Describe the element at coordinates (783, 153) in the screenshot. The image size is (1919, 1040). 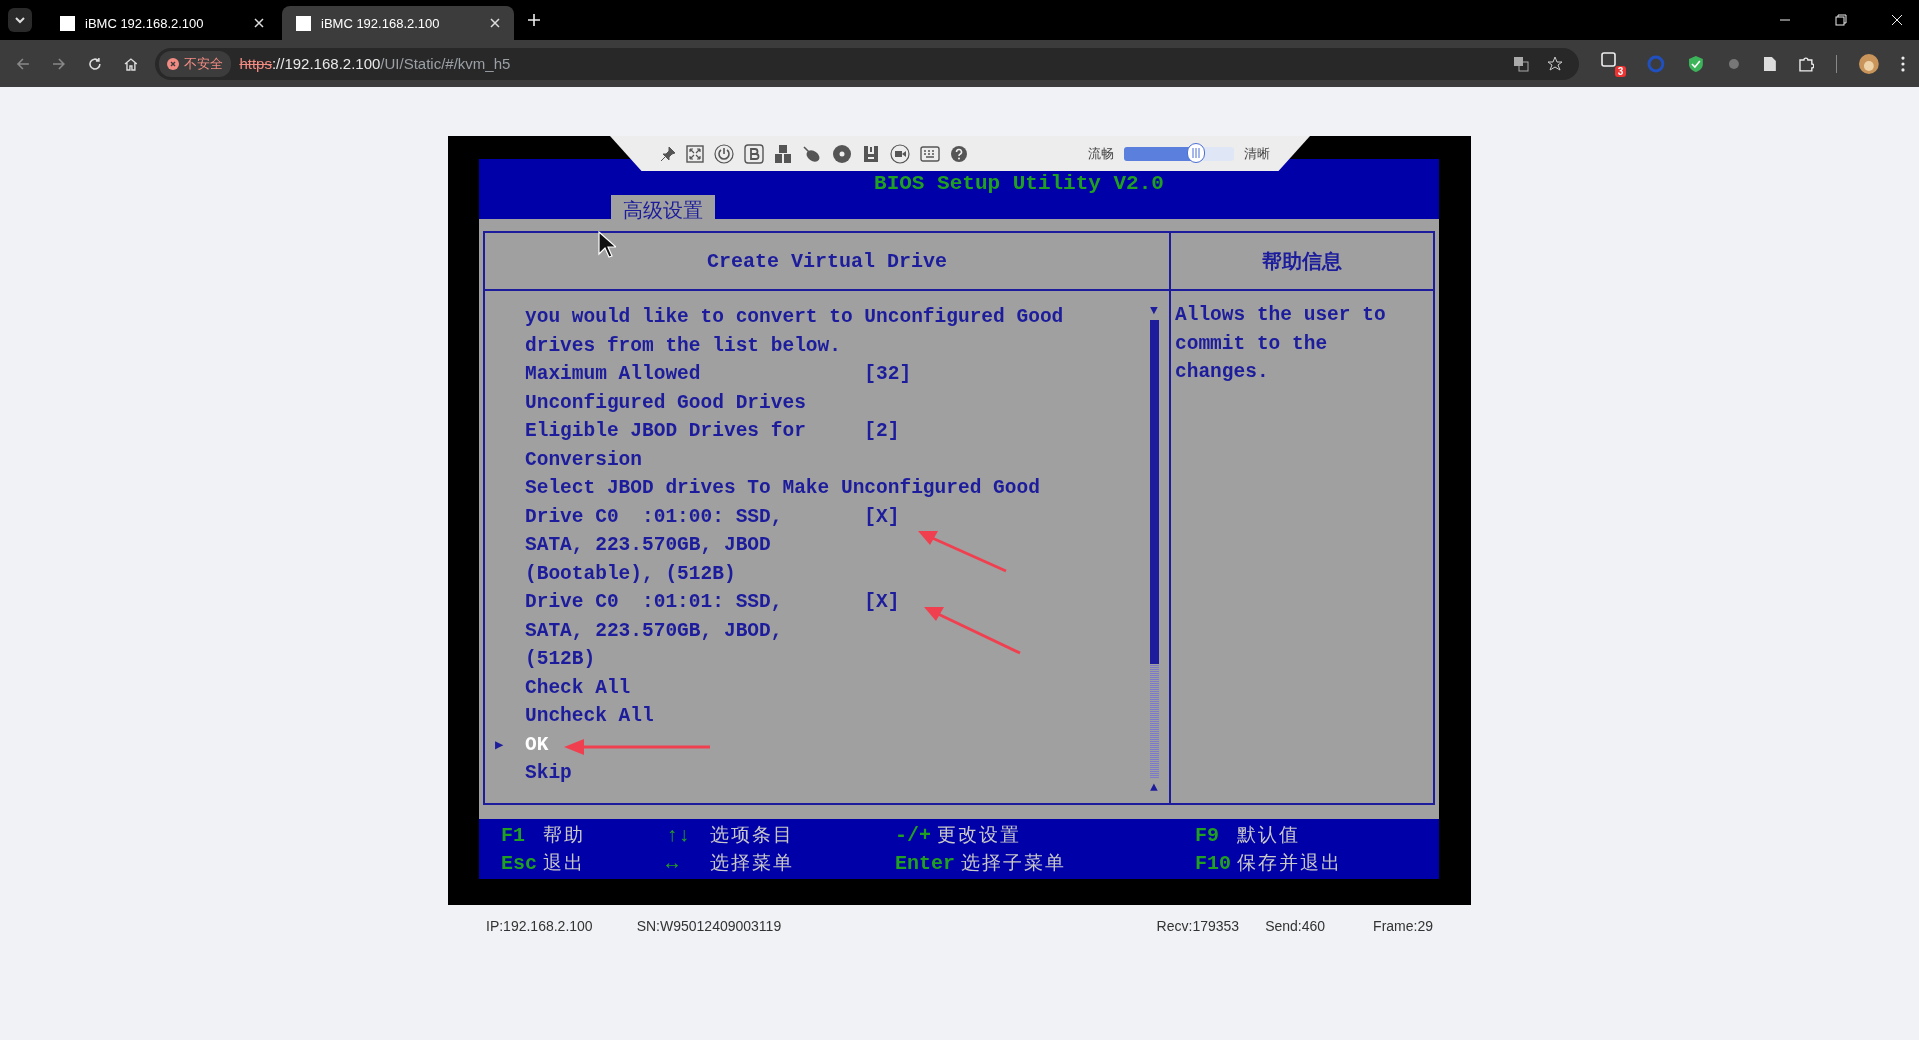
I see `key-combination-icon` at that location.